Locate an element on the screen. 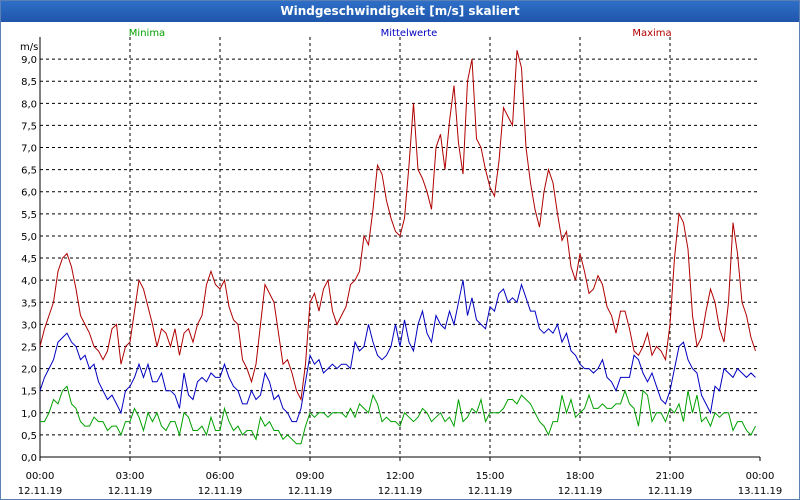 This screenshot has width=800, height=500. x-tick-time: 15:00 is located at coordinates (490, 476).